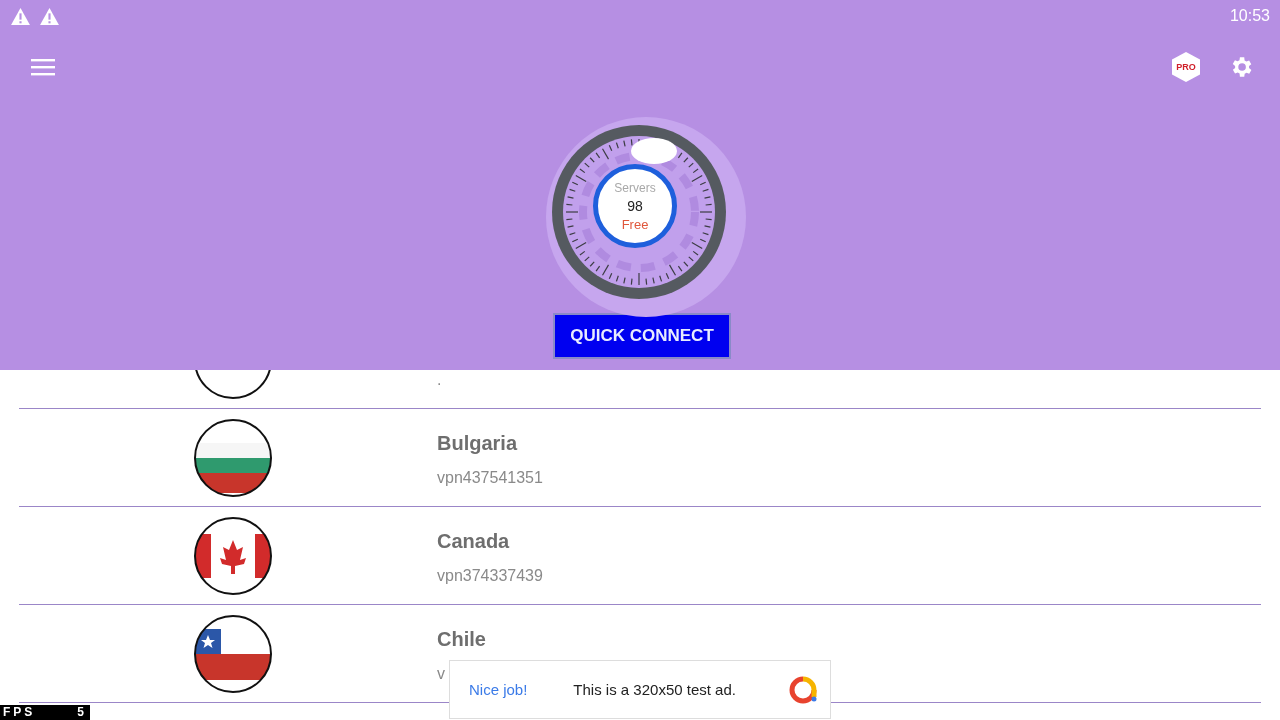 The width and height of the screenshot is (1280, 720). I want to click on fps-label: FPS, so click(19, 712).